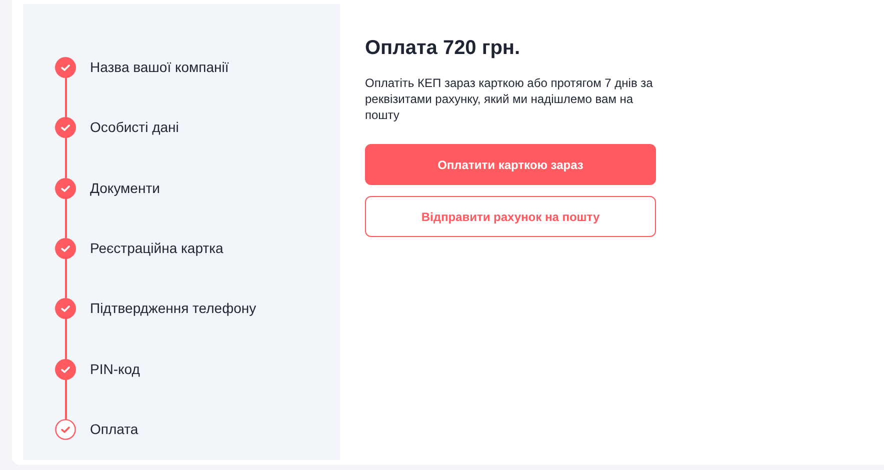 The image size is (884, 470). What do you see at coordinates (173, 308) in the screenshot?
I see `step-label: Підтвердження телефону` at bounding box center [173, 308].